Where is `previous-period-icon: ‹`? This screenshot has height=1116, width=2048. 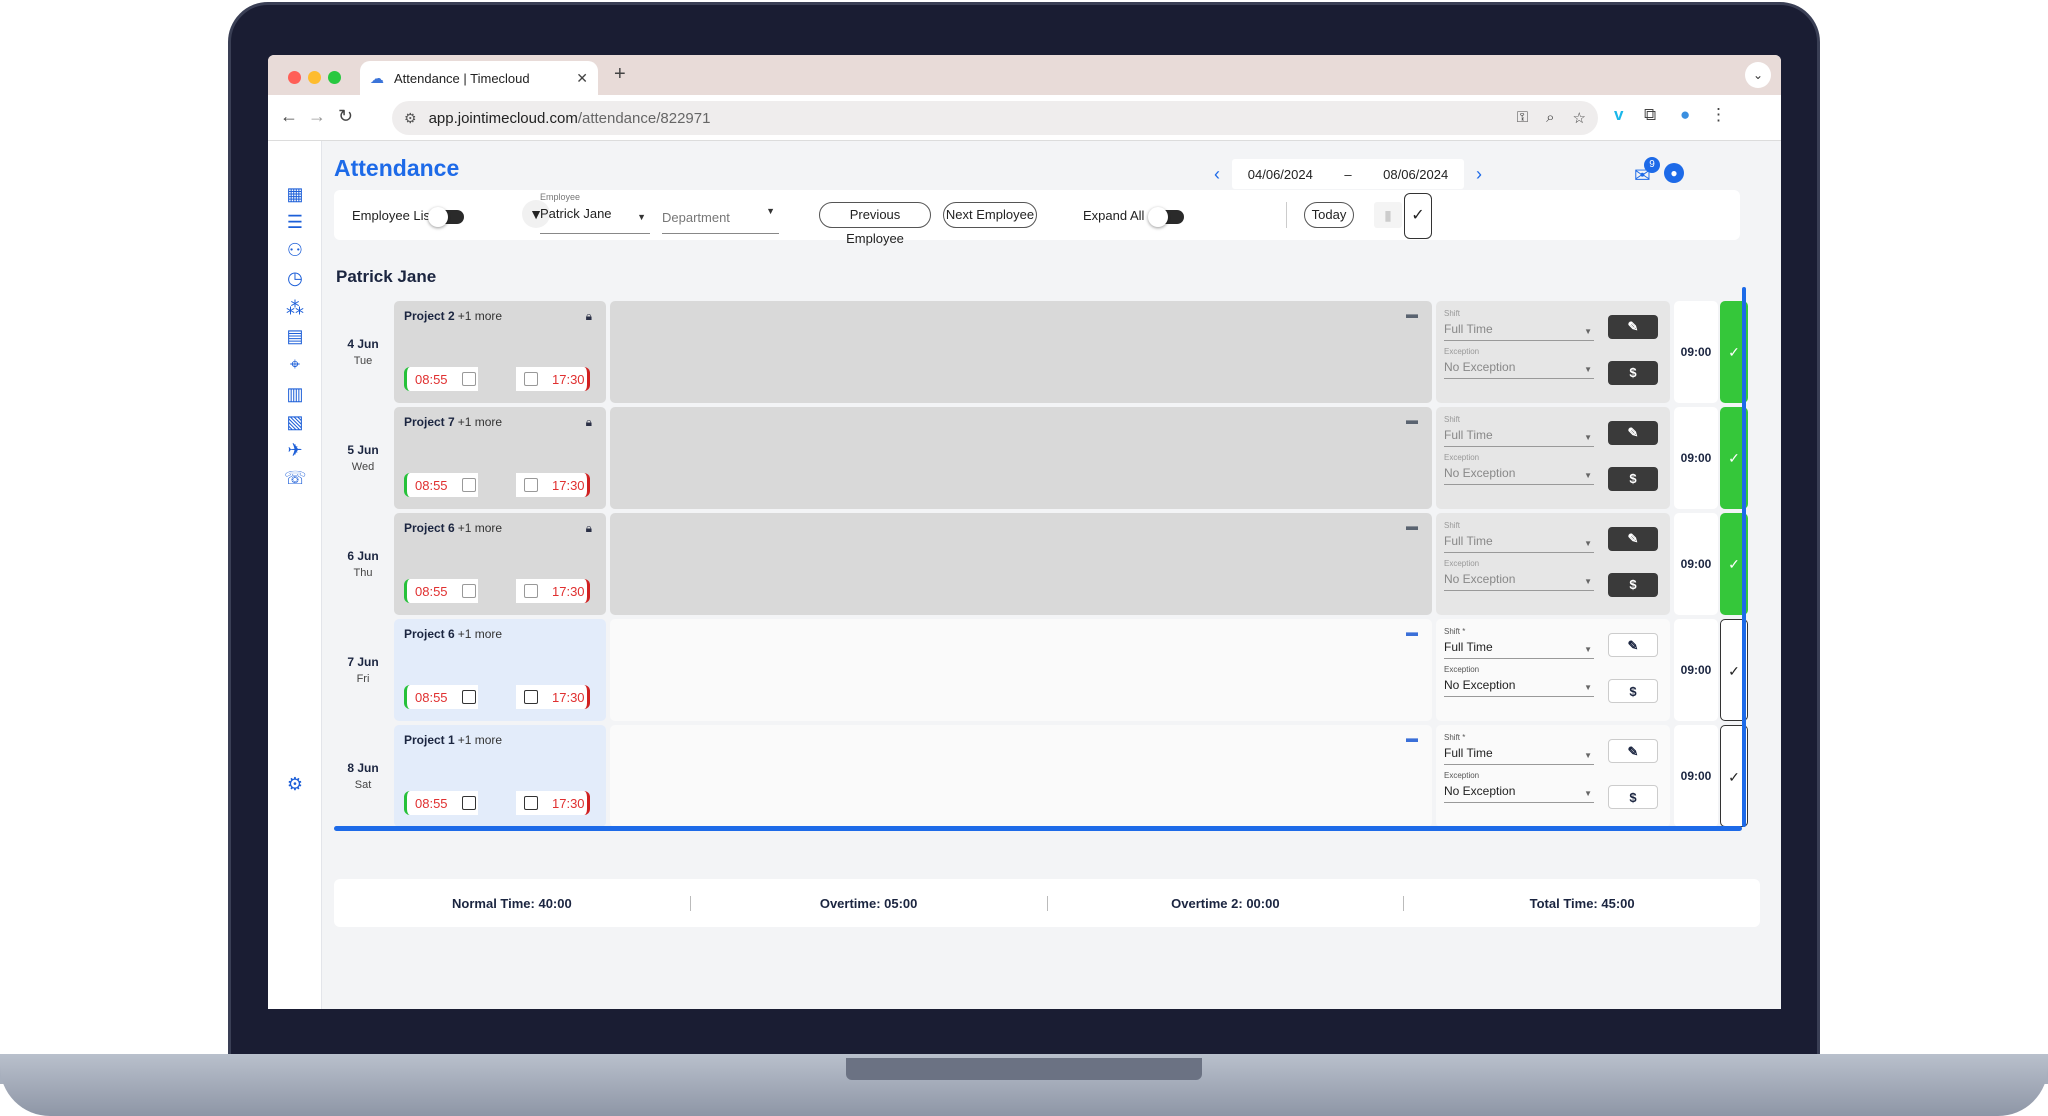 previous-period-icon: ‹ is located at coordinates (1217, 174).